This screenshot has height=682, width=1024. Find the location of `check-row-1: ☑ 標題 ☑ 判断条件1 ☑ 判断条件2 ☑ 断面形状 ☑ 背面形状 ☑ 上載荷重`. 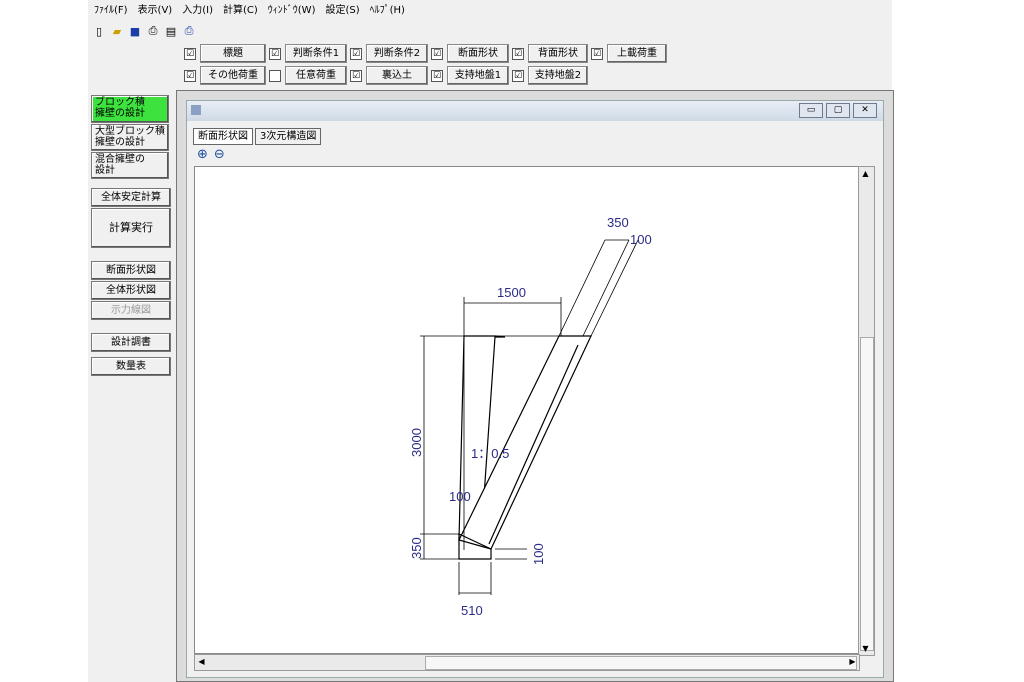

check-row-1: ☑ 標題 ☑ 判断条件1 ☑ 判断条件2 ☑ 断面形状 ☑ 背面形状 ☑ 上載荷重 is located at coordinates (427, 53).